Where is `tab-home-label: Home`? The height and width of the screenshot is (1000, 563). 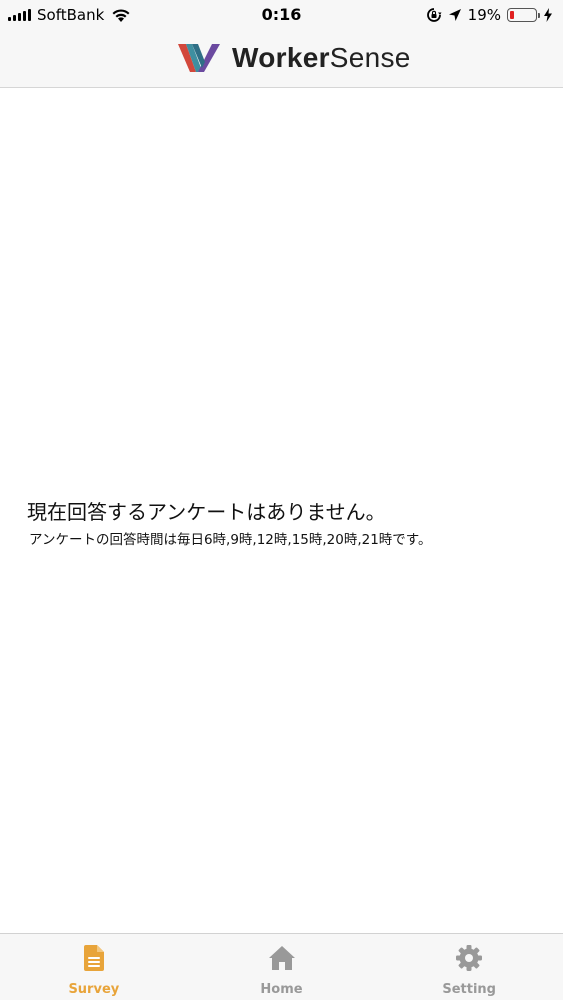 tab-home-label: Home is located at coordinates (281, 989).